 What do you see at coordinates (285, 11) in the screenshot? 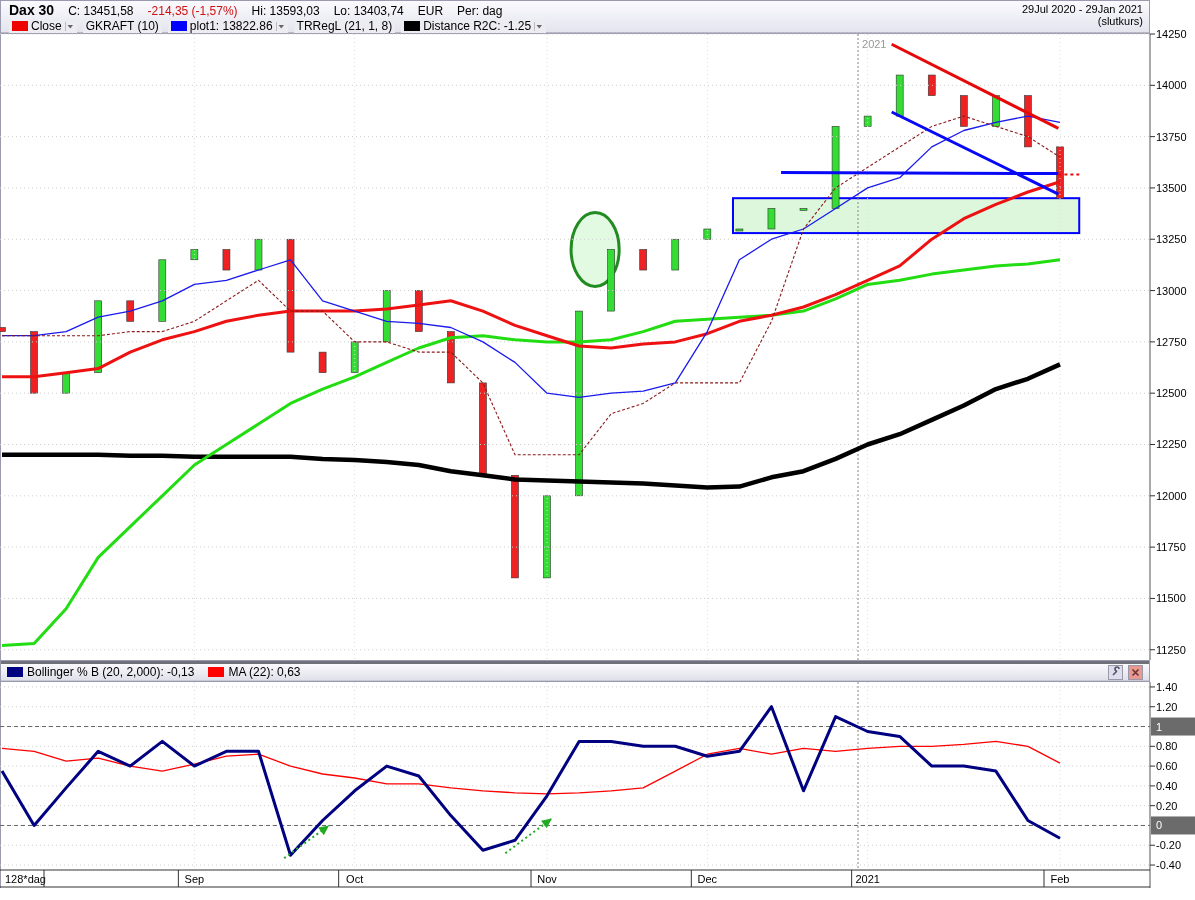
I see `quote-value: Hi: 13593,03` at bounding box center [285, 11].